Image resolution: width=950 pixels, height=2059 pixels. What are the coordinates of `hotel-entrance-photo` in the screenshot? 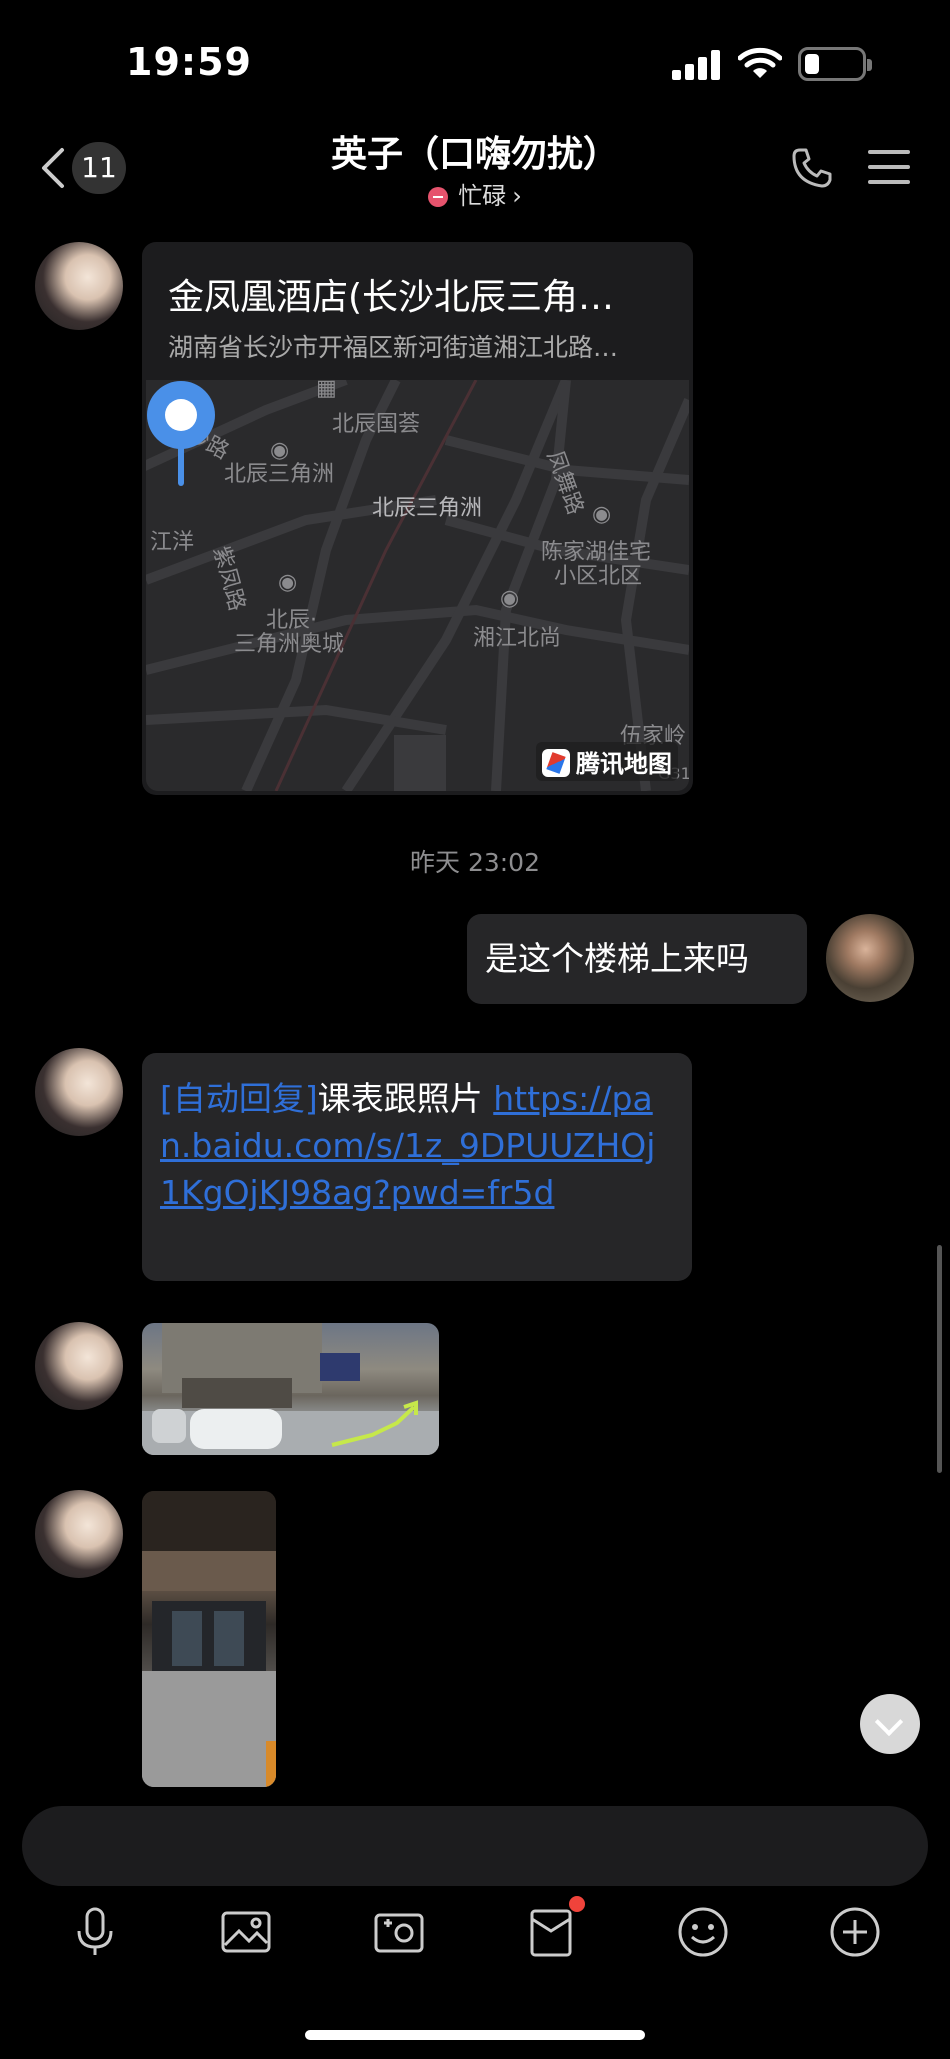 It's located at (290, 1389).